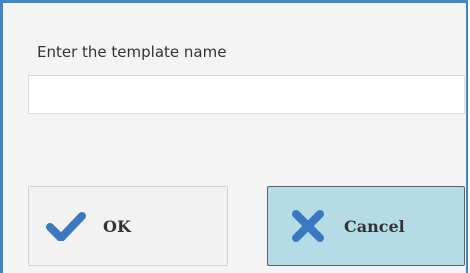 The width and height of the screenshot is (470, 273). What do you see at coordinates (246, 94) in the screenshot?
I see `template-name-input` at bounding box center [246, 94].